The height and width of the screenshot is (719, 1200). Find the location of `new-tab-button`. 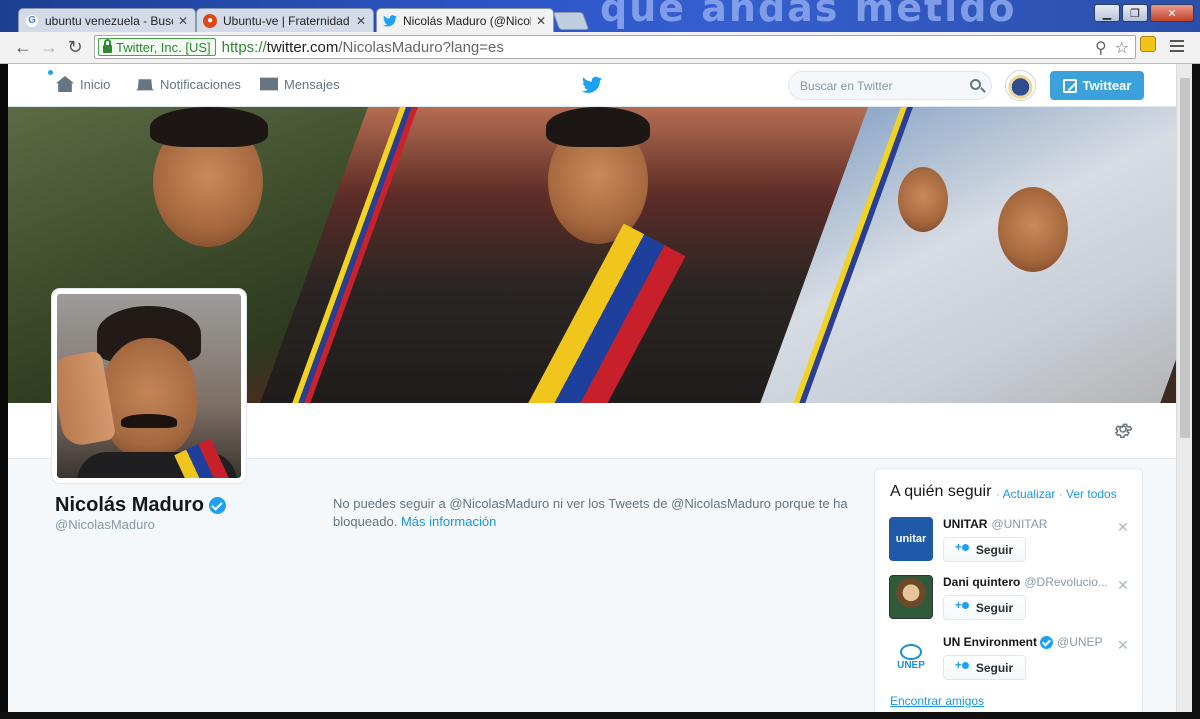

new-tab-button is located at coordinates (571, 21).